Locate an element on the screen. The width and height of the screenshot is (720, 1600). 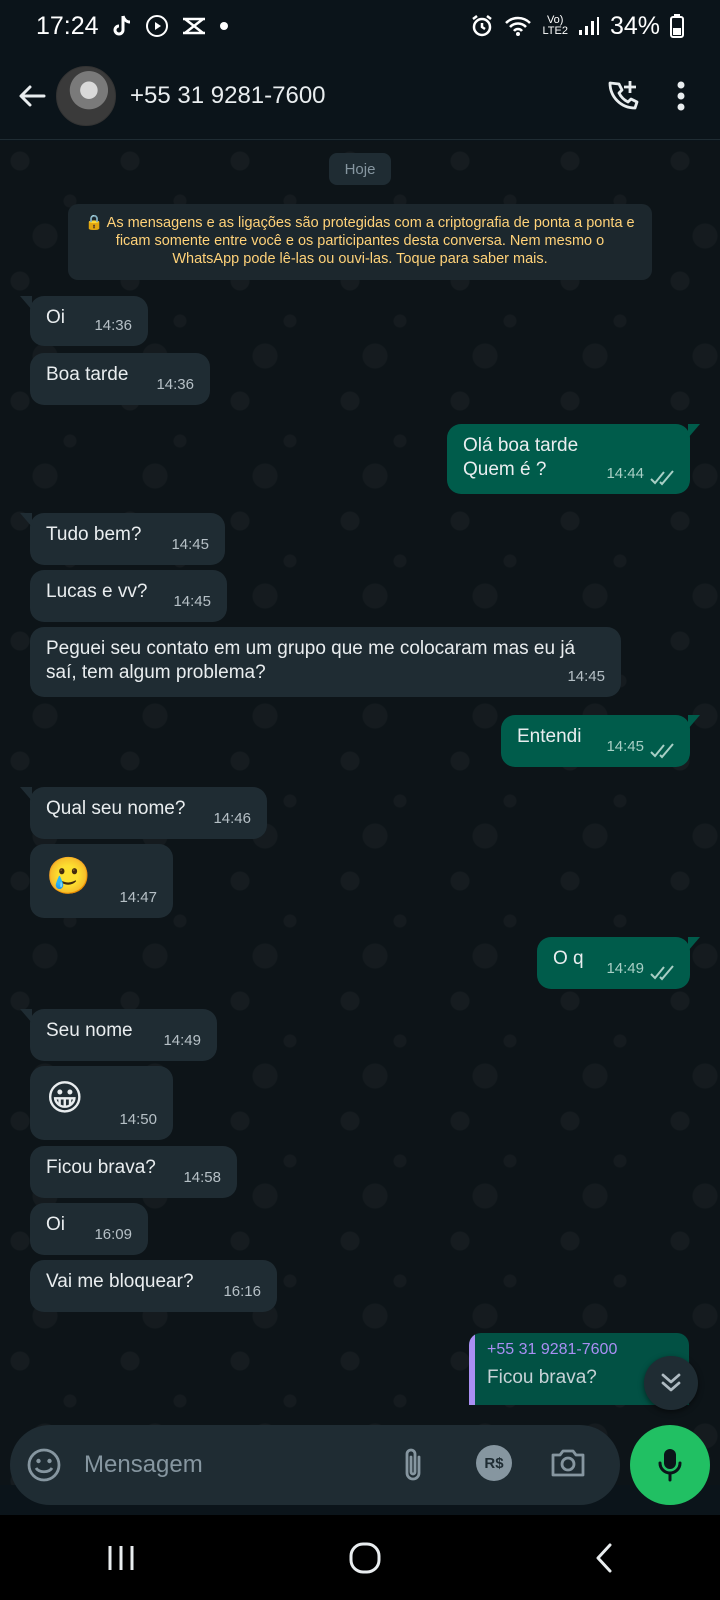
message-time: 14:58 is located at coordinates (202, 1177).